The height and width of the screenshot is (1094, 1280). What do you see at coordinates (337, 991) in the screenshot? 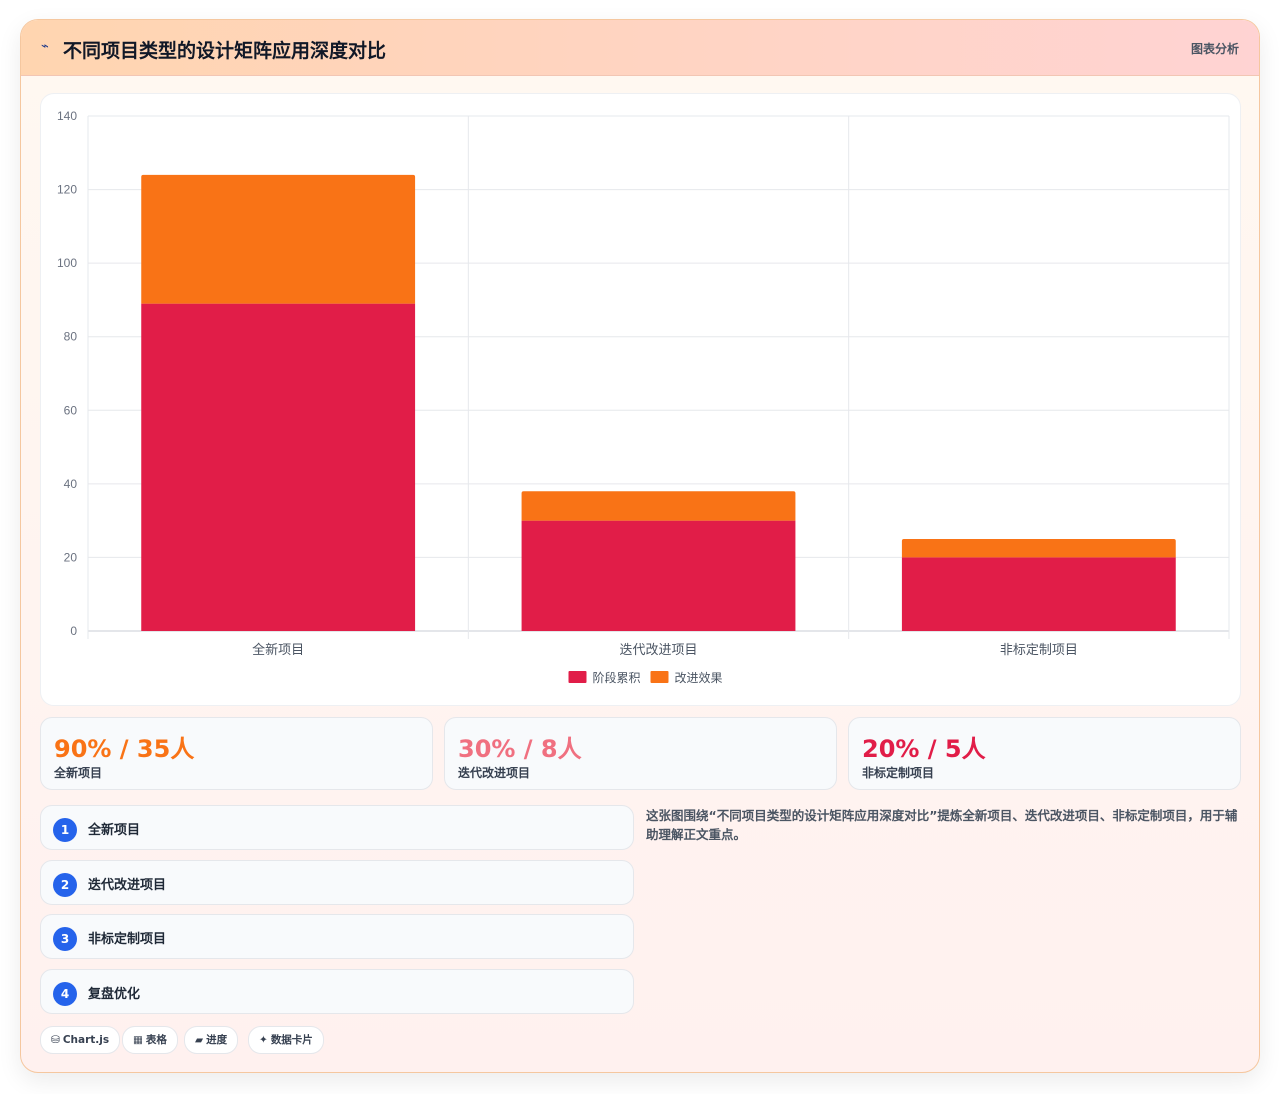
I see `step-item-4: 4 复盘优化` at bounding box center [337, 991].